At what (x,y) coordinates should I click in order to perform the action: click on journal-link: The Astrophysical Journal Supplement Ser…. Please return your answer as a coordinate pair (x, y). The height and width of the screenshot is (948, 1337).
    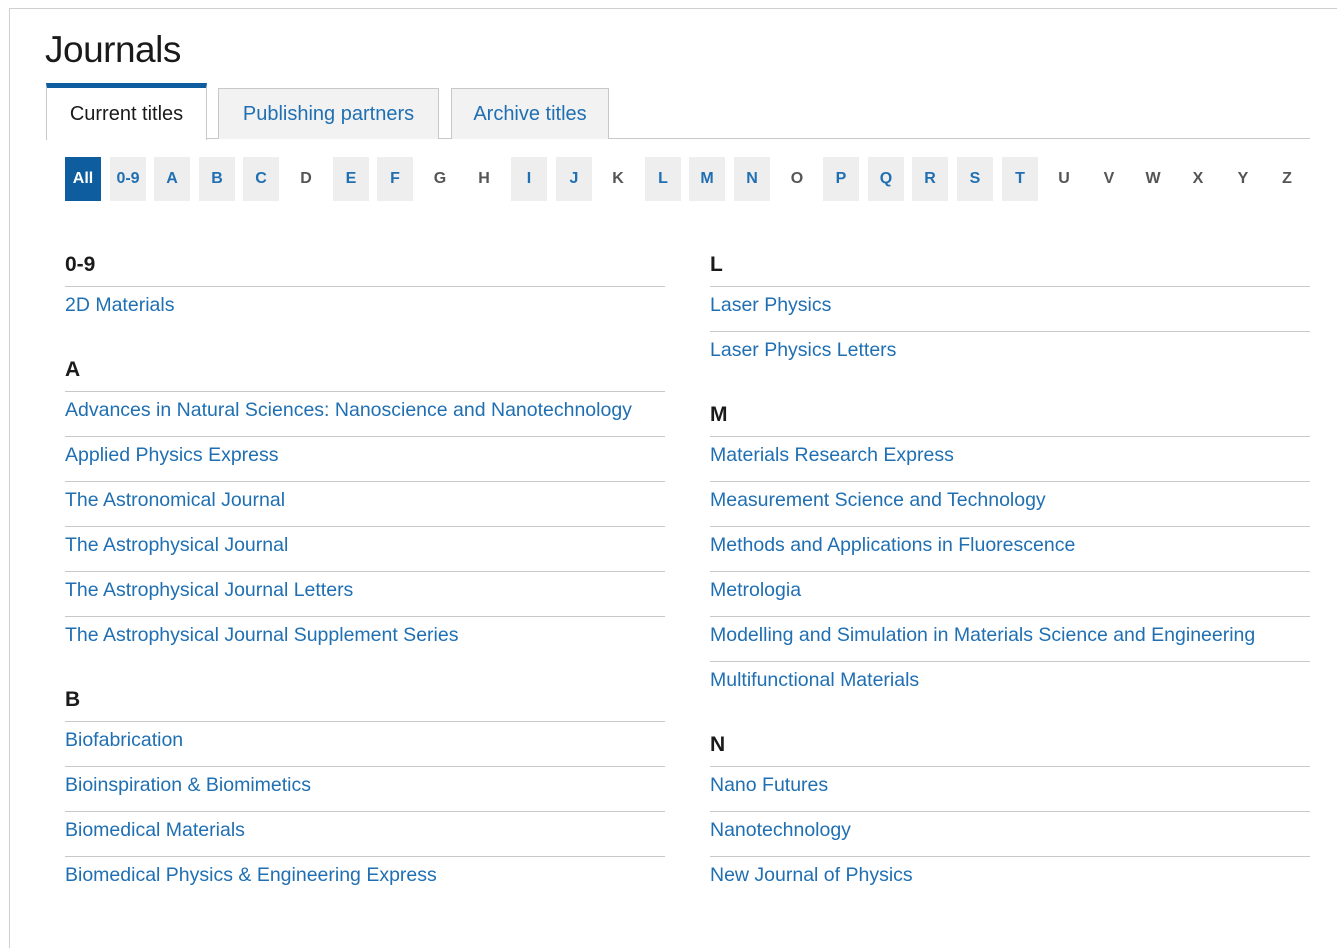
    Looking at the image, I should click on (365, 639).